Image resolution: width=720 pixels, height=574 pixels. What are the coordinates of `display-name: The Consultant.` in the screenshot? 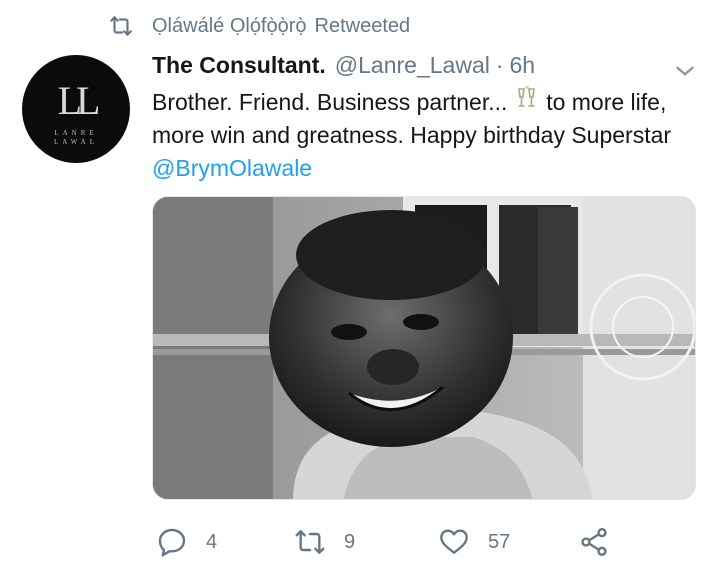 It's located at (239, 65).